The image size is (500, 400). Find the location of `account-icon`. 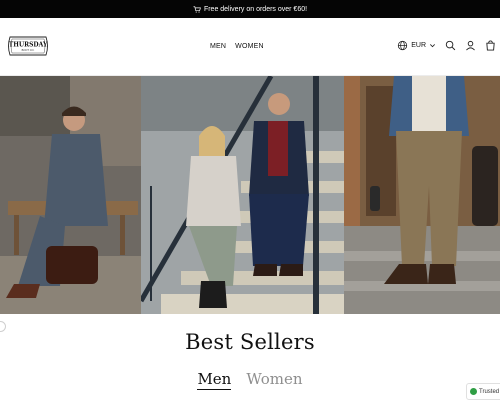

account-icon is located at coordinates (470, 45).